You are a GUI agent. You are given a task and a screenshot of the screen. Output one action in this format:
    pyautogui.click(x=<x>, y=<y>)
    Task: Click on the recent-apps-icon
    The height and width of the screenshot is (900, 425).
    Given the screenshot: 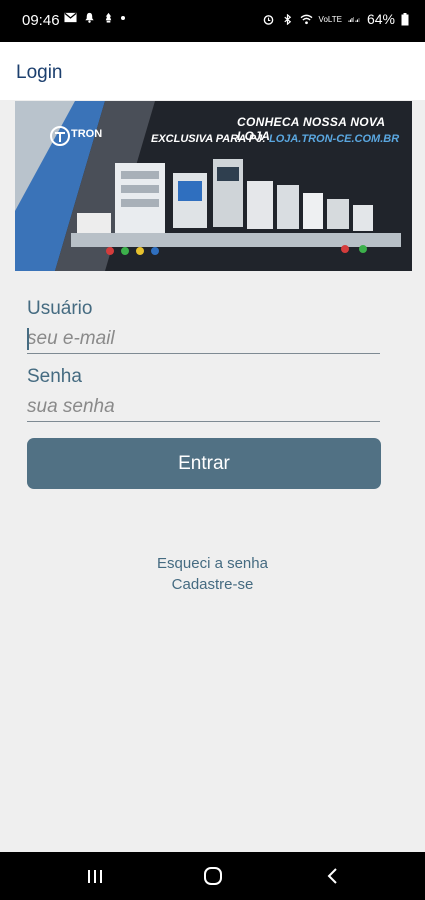 What is the action you would take?
    pyautogui.click(x=95, y=876)
    